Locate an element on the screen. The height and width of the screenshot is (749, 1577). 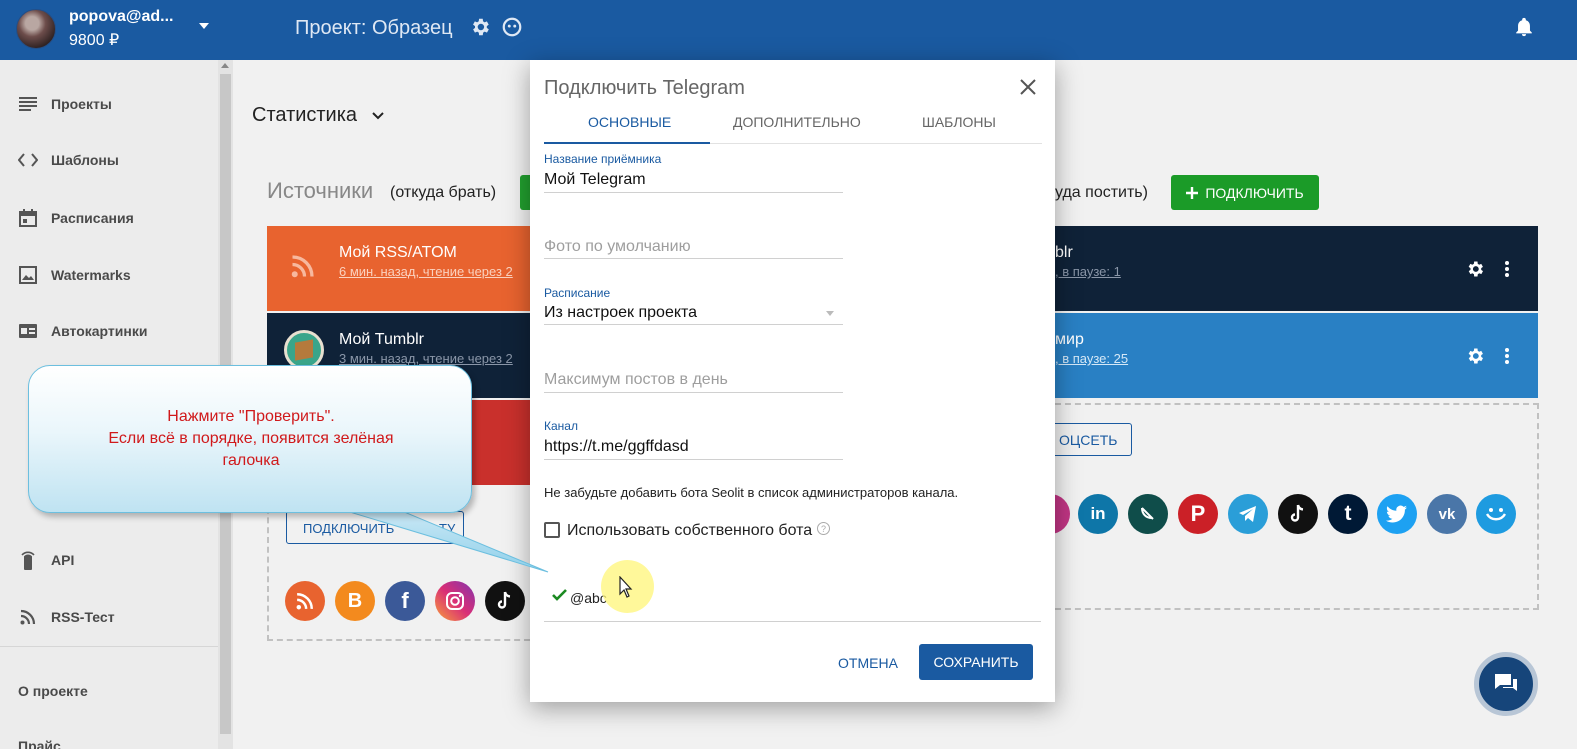
blogger-icon: B is located at coordinates (355, 601).